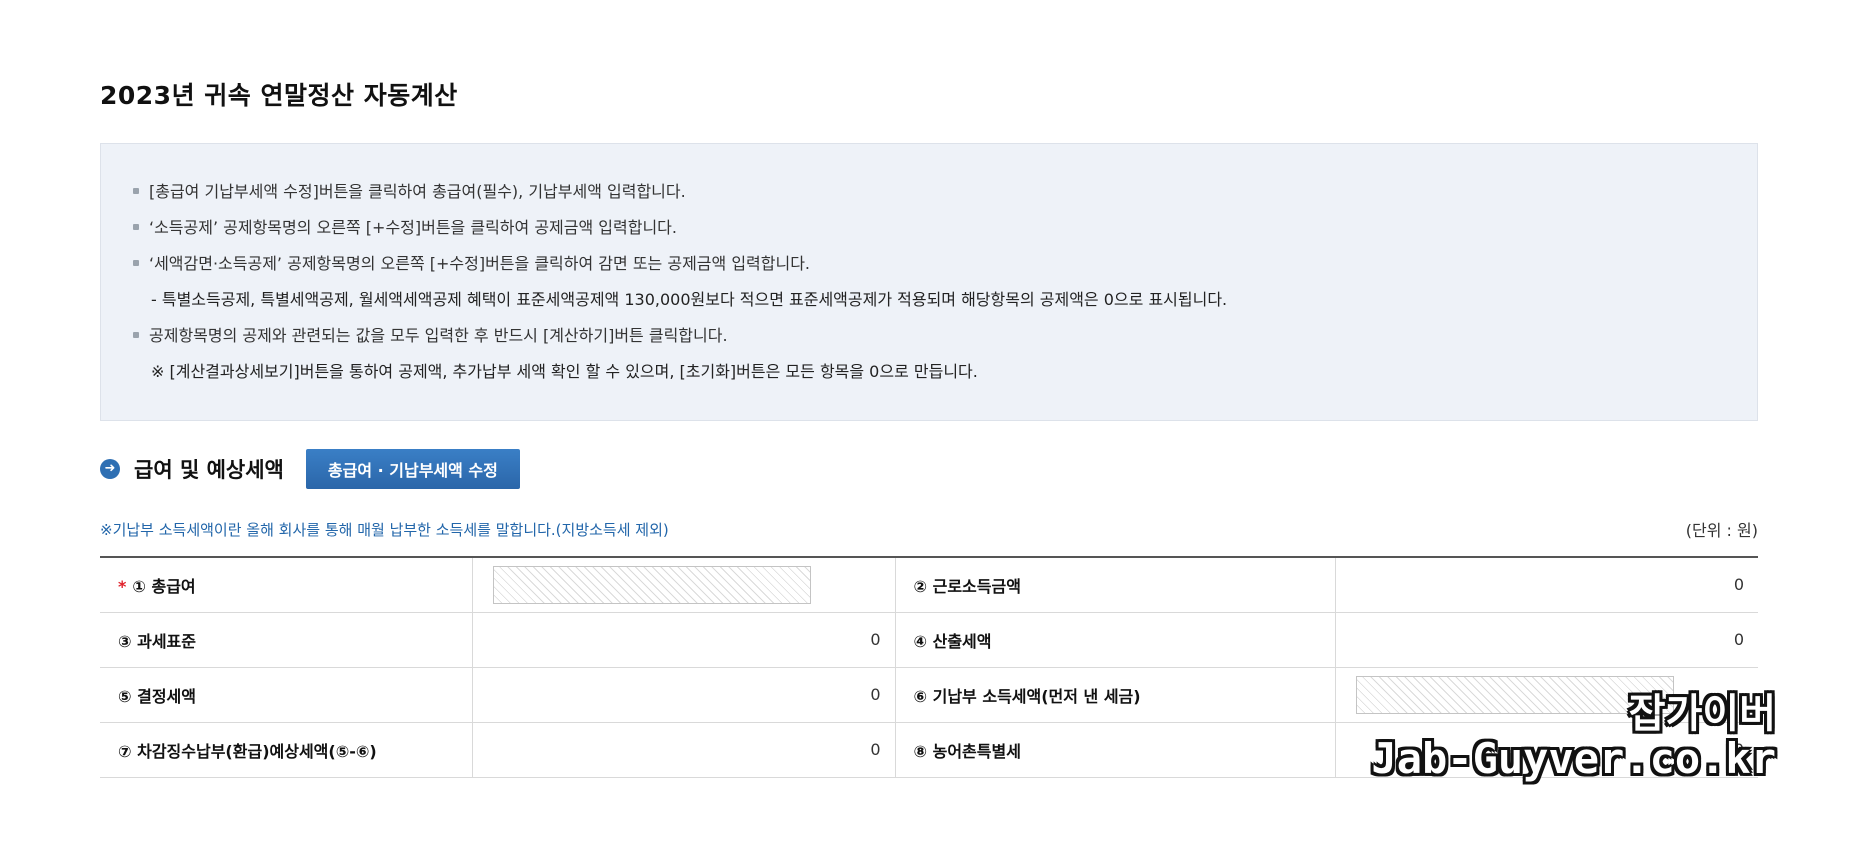  I want to click on value-earned-income: 0, so click(1546, 585).